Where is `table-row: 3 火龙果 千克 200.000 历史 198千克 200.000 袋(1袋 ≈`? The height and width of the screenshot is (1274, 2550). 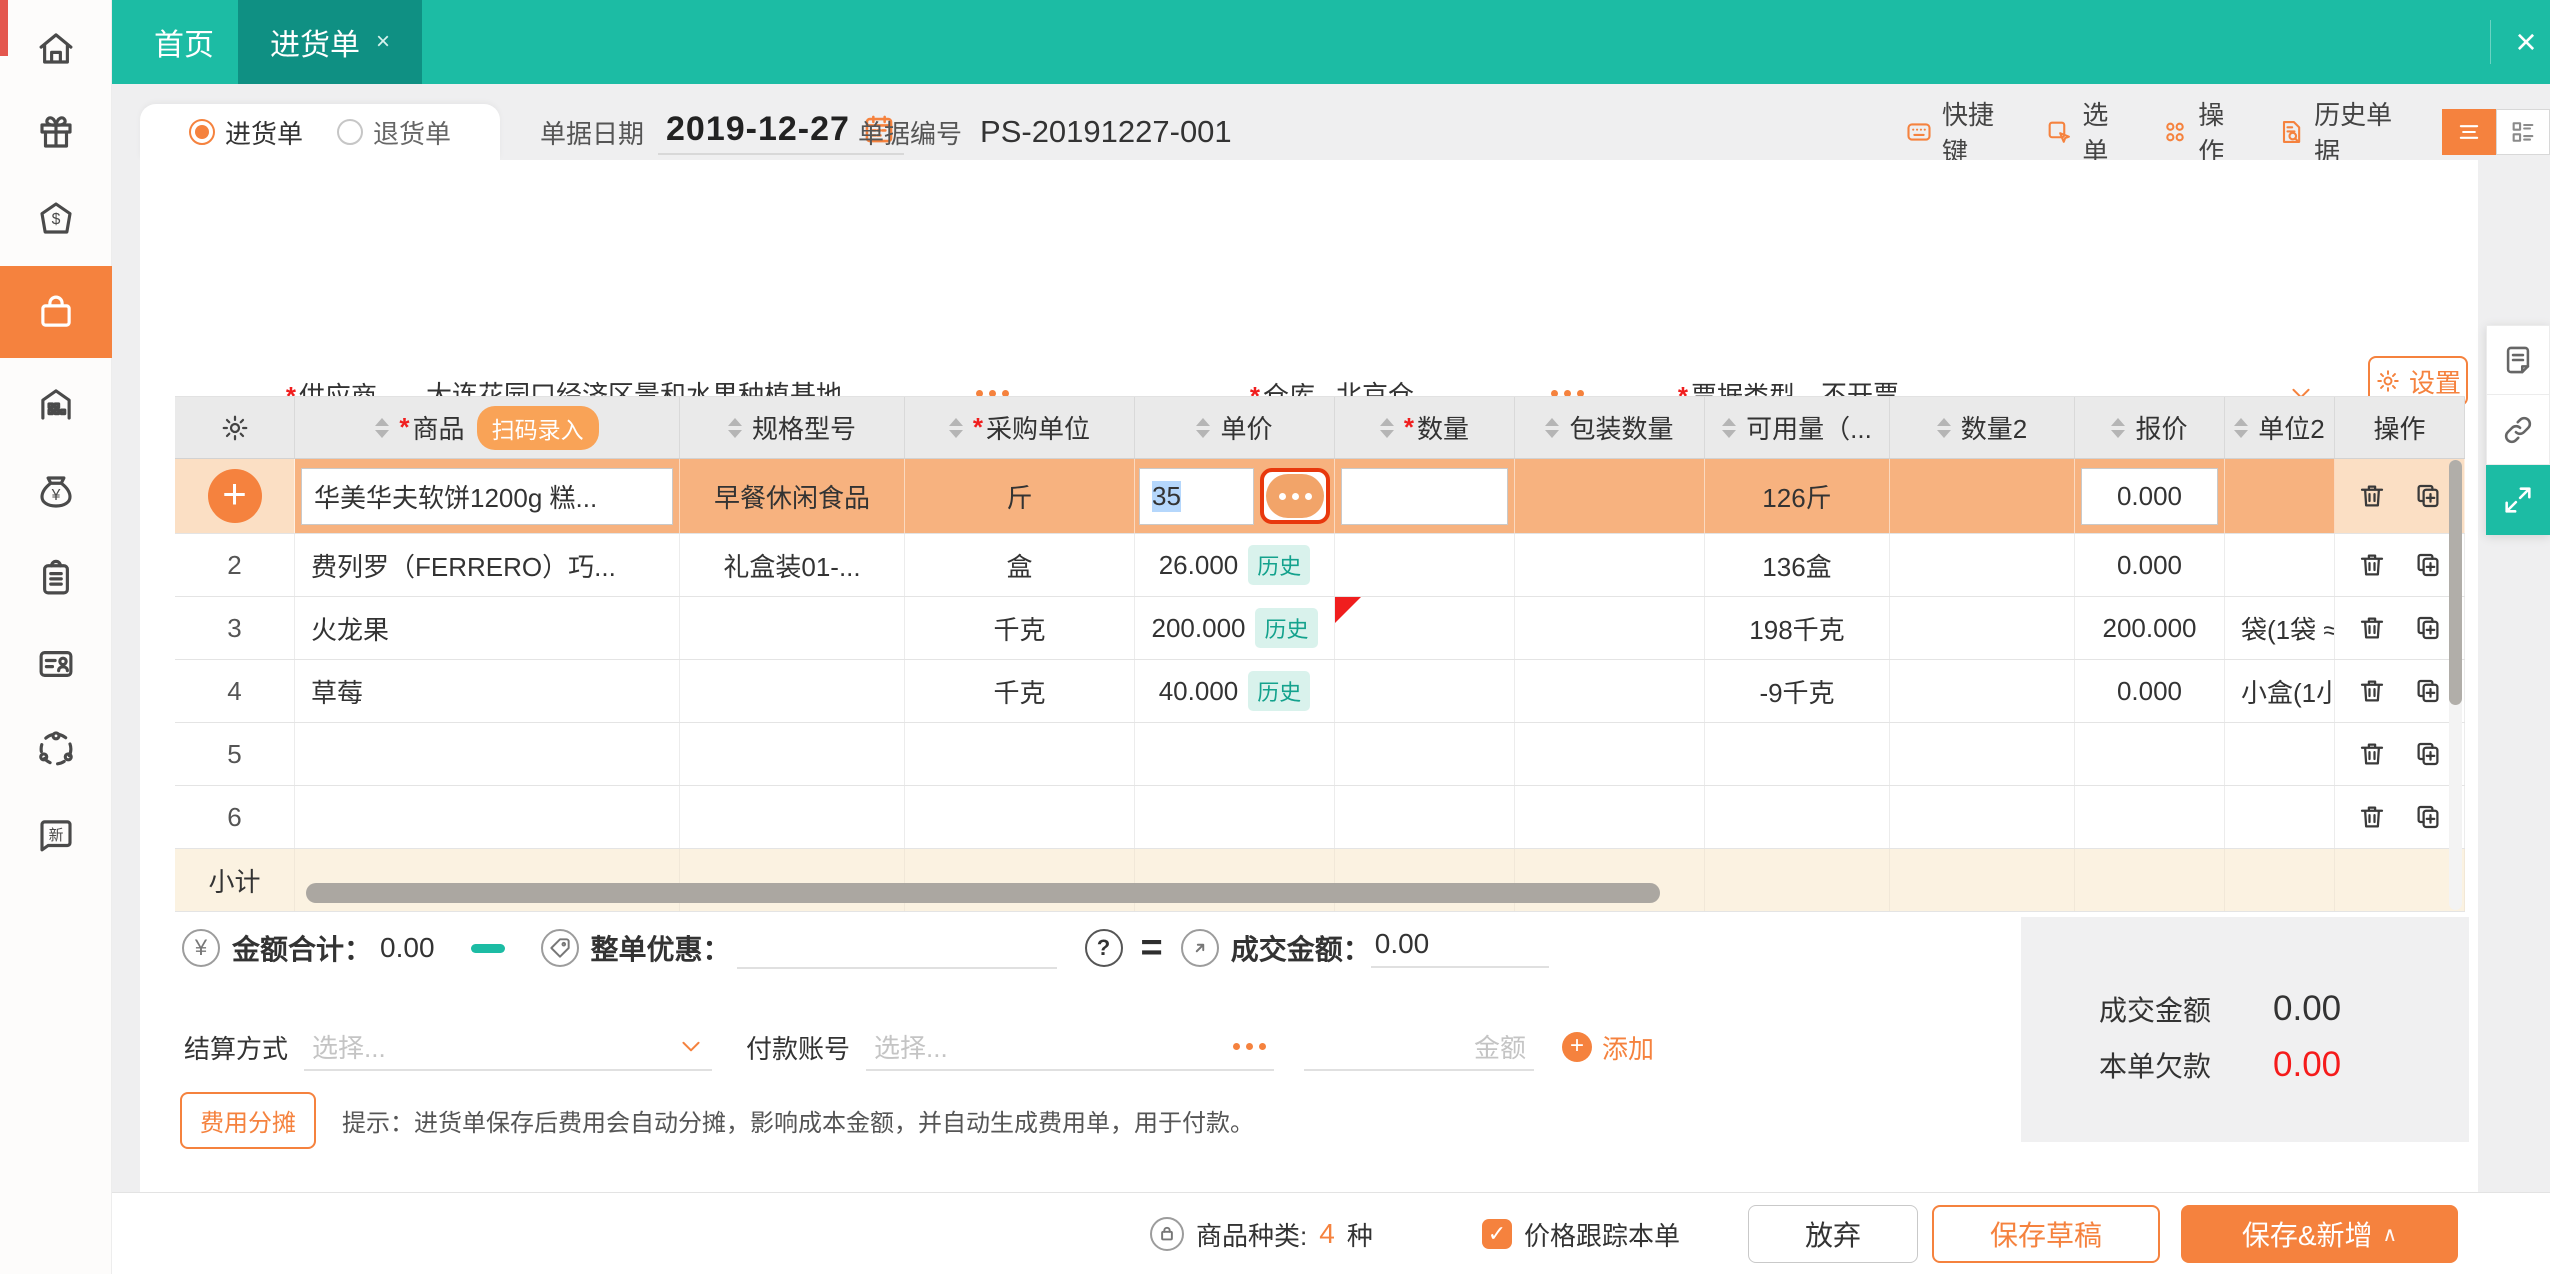
table-row: 3 火龙果 千克 200.000 历史 198千克 200.000 袋(1袋 ≈ is located at coordinates (1320, 628).